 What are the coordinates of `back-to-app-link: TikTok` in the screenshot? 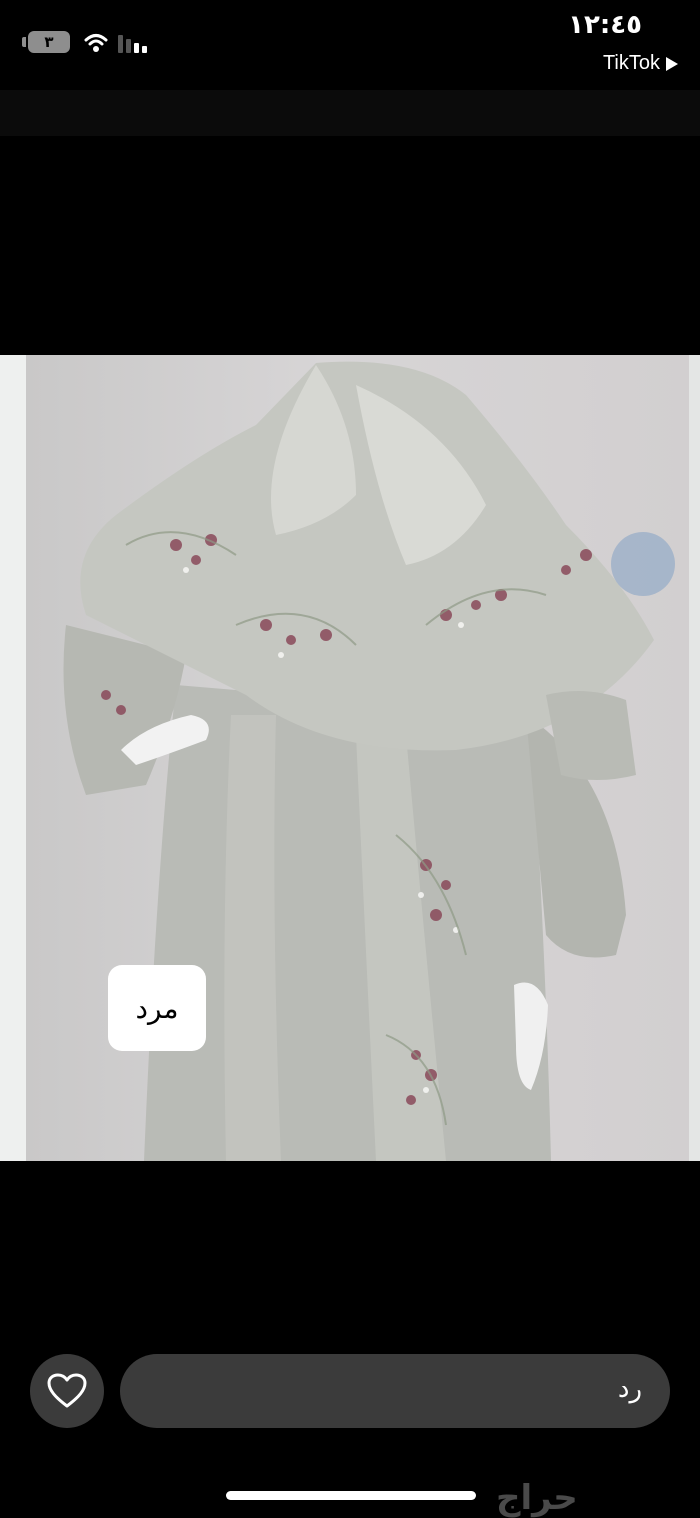 It's located at (640, 63).